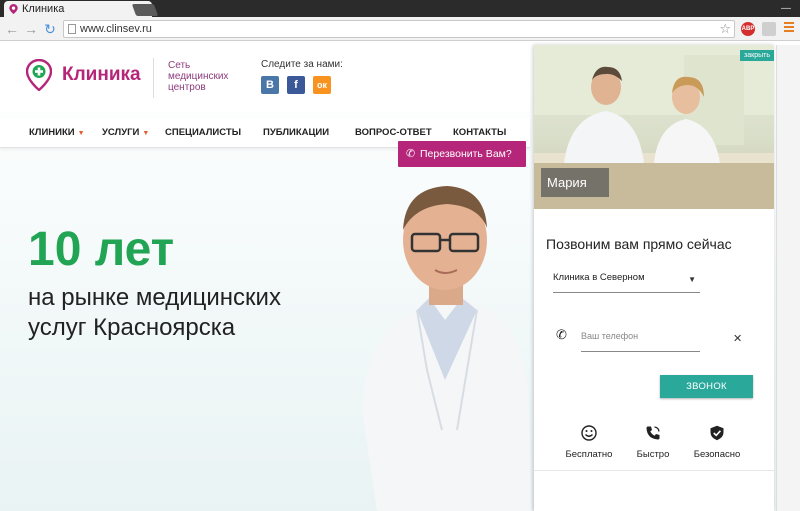 The image size is (800, 511). I want to click on logo-text: Клиника, so click(101, 75).